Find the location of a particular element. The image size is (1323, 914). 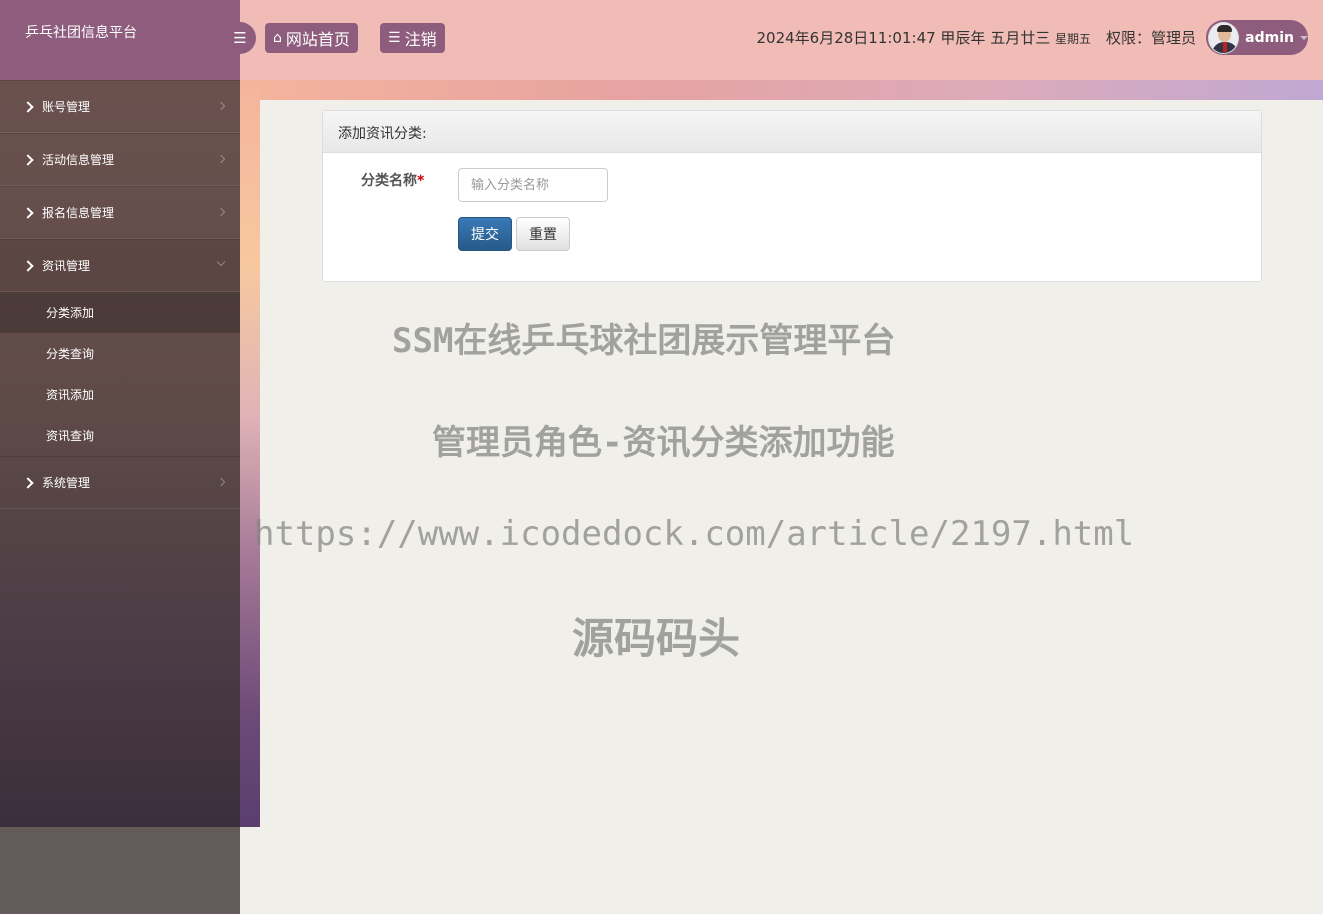

weekday-text: 星期五 is located at coordinates (1072, 39).